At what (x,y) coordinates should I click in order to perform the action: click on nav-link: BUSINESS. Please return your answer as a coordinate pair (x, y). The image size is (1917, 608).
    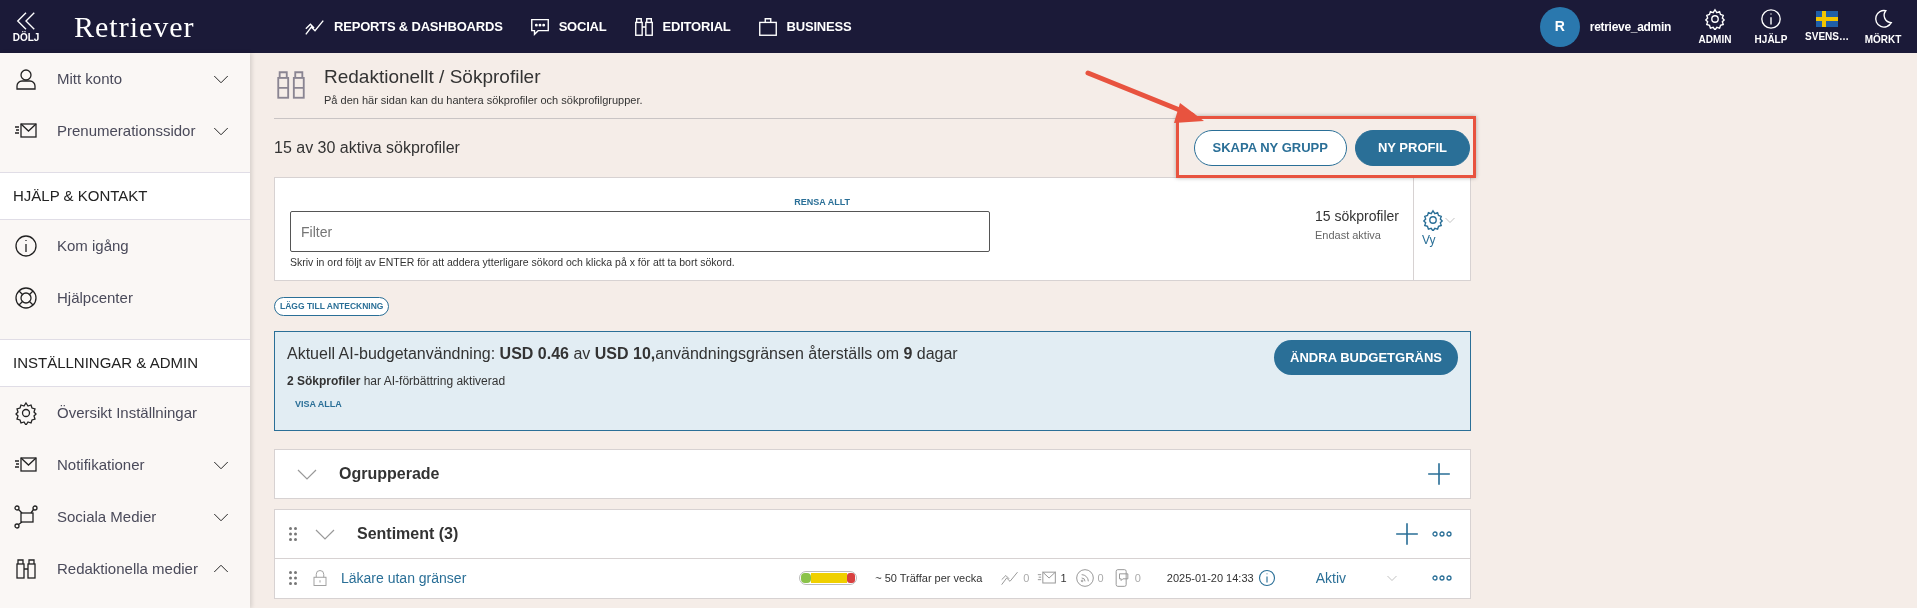
    Looking at the image, I should click on (804, 26).